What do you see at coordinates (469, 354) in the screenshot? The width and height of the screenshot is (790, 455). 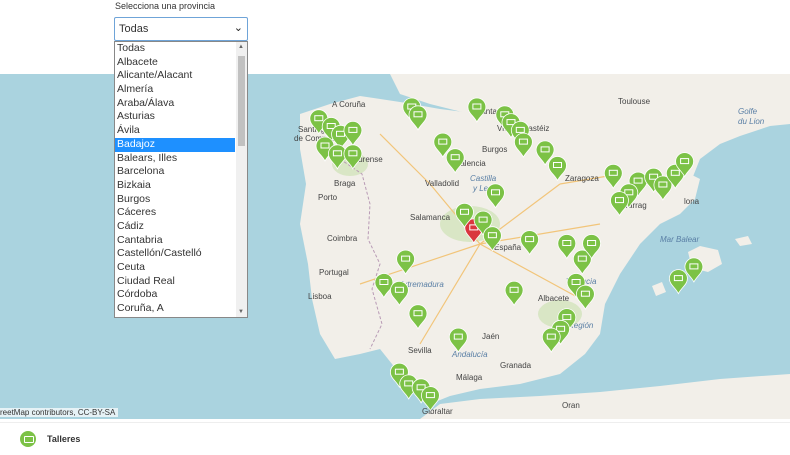 I see `map-label: Andalucía` at bounding box center [469, 354].